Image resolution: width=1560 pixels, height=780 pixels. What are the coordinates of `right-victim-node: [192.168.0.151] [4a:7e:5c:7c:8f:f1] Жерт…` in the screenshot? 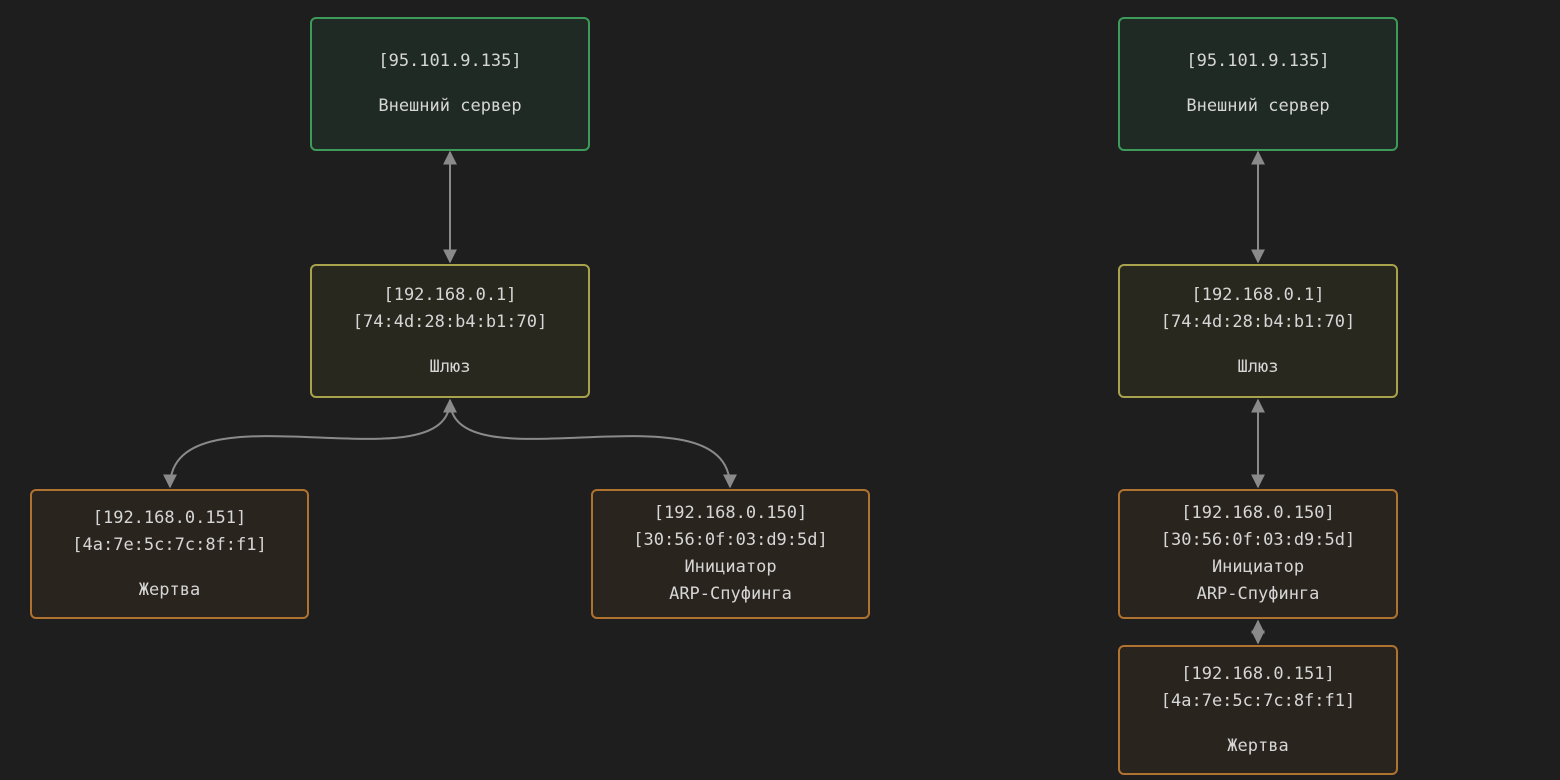 It's located at (1258, 710).